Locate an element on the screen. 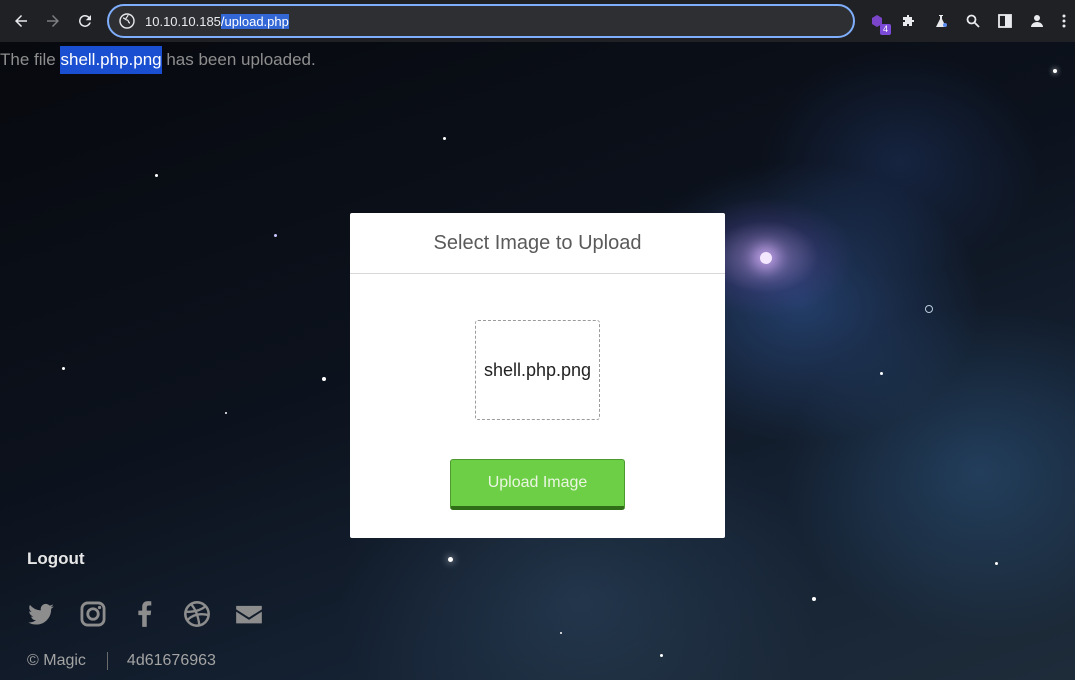 Image resolution: width=1075 pixels, height=680 pixels. twitter-icon is located at coordinates (41, 614).